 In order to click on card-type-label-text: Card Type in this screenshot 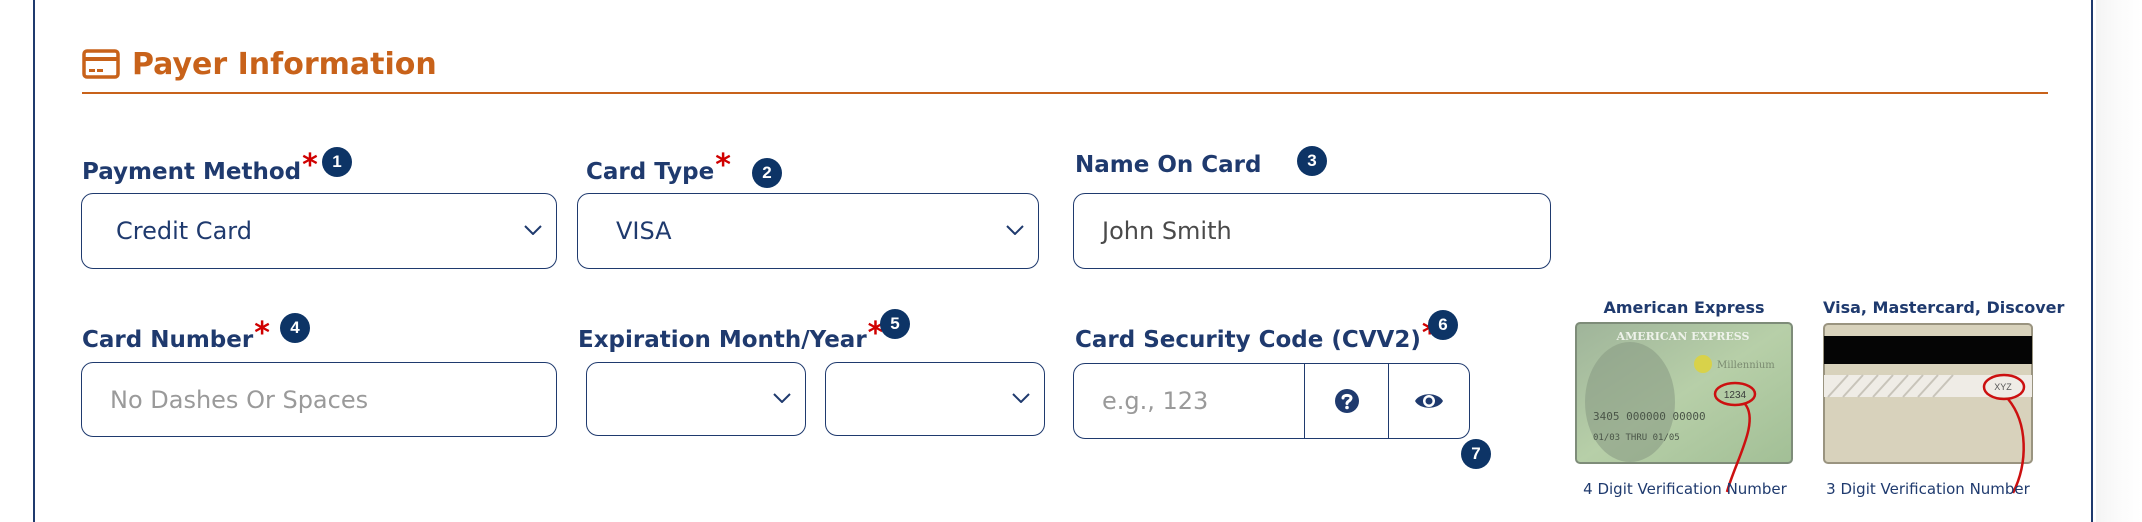, I will do `click(650, 172)`.